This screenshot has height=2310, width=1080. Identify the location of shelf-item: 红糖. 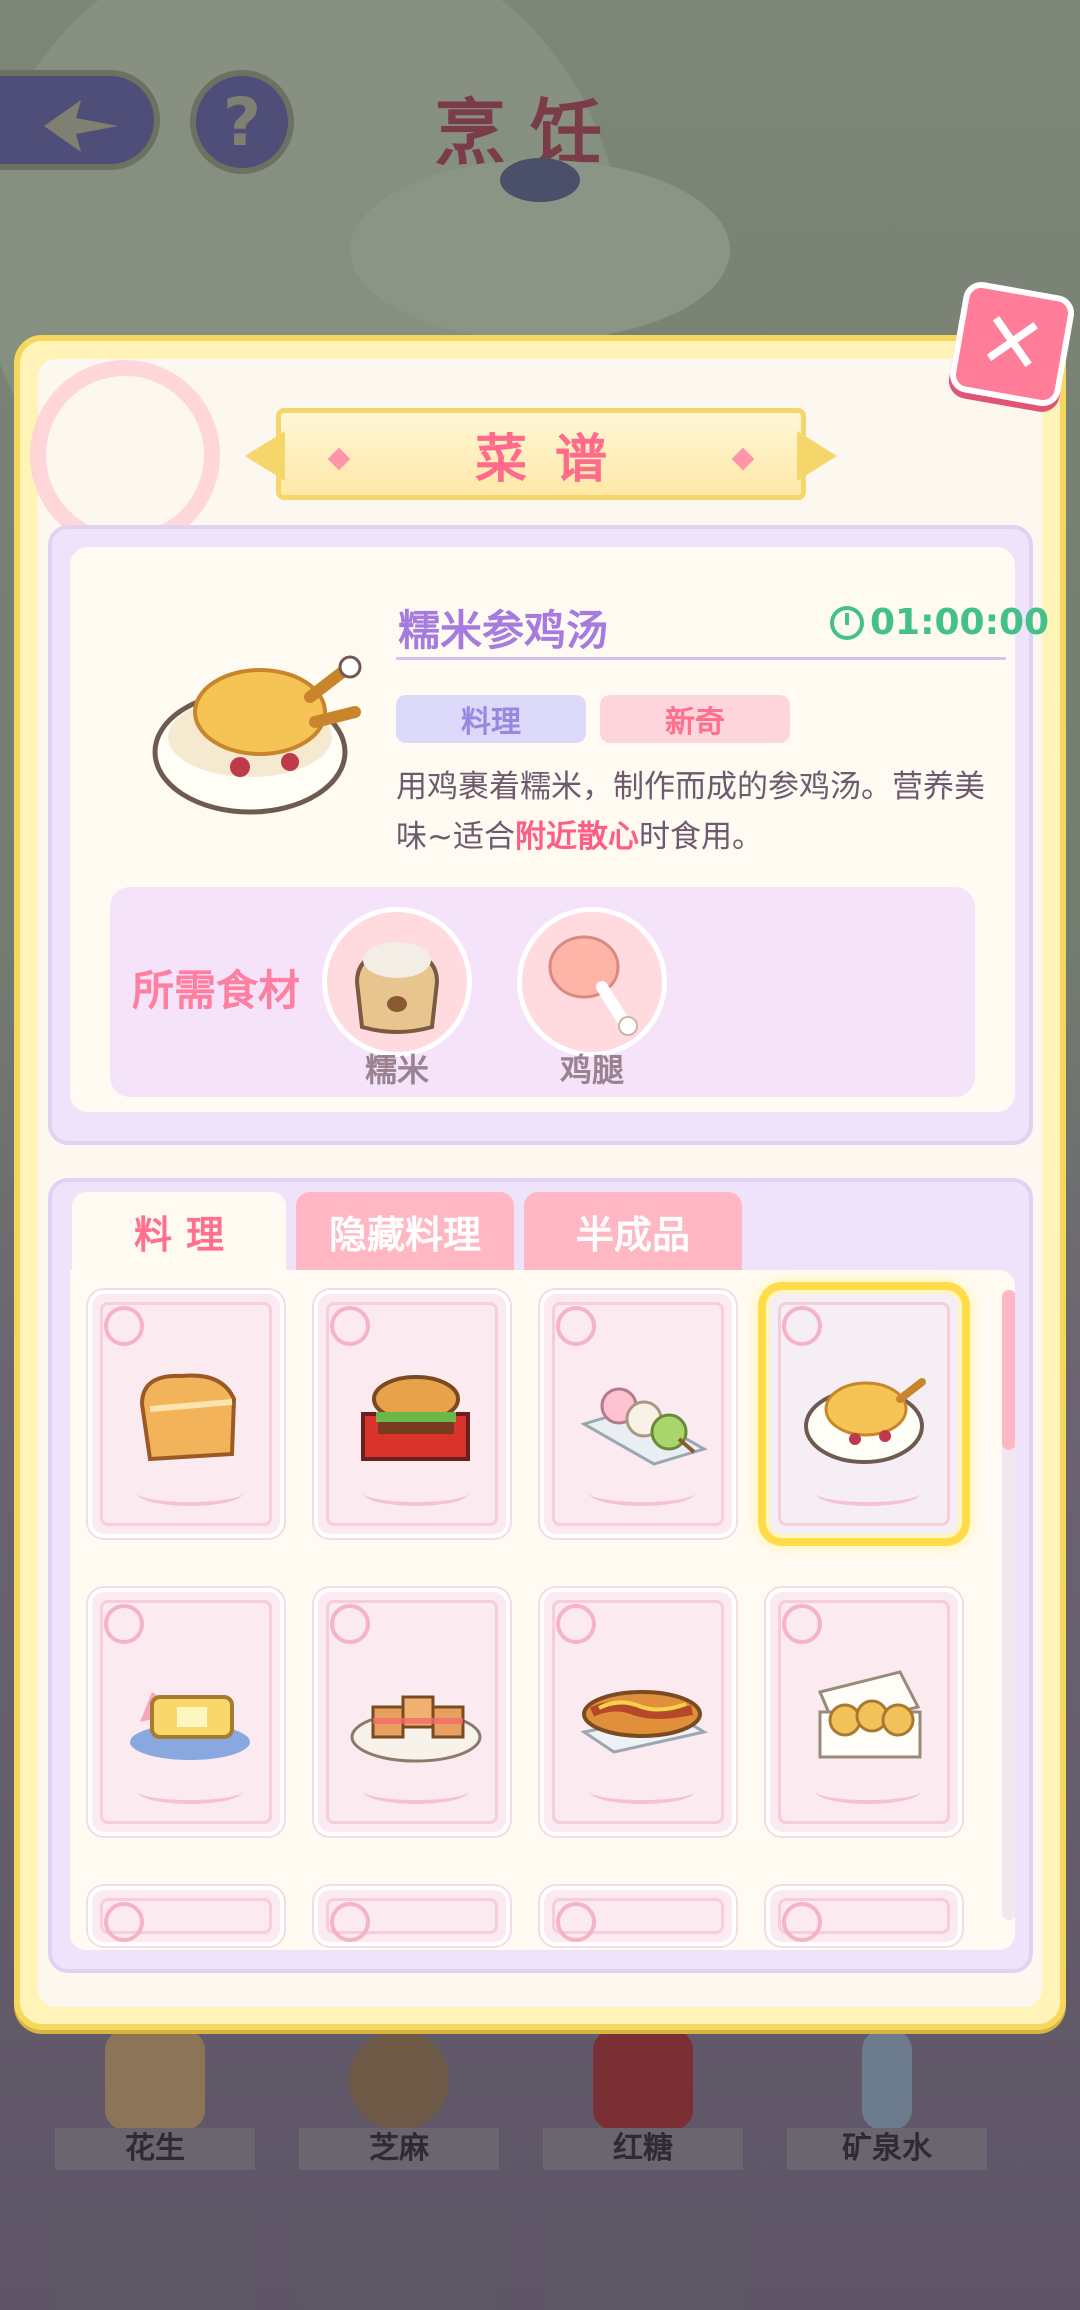
(643, 2100).